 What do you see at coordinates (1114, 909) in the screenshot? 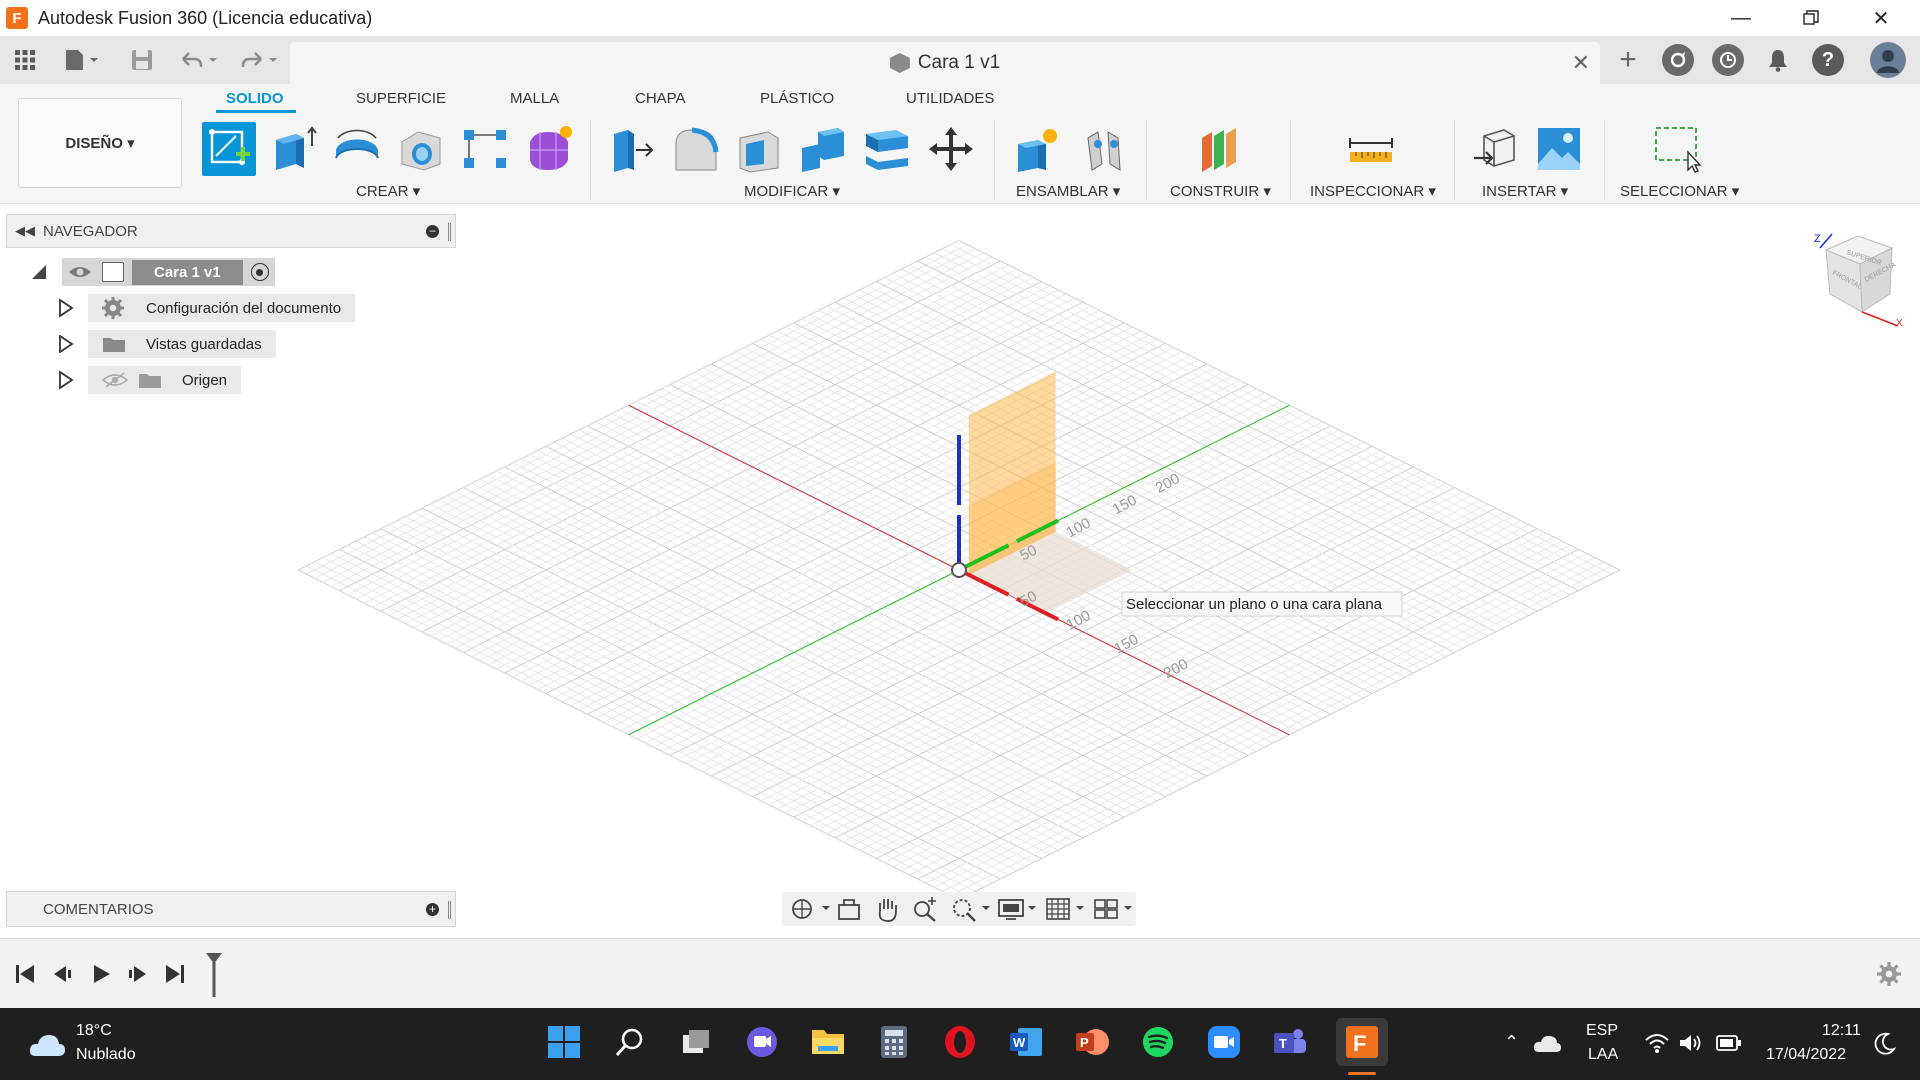
I see `viewports-icon` at bounding box center [1114, 909].